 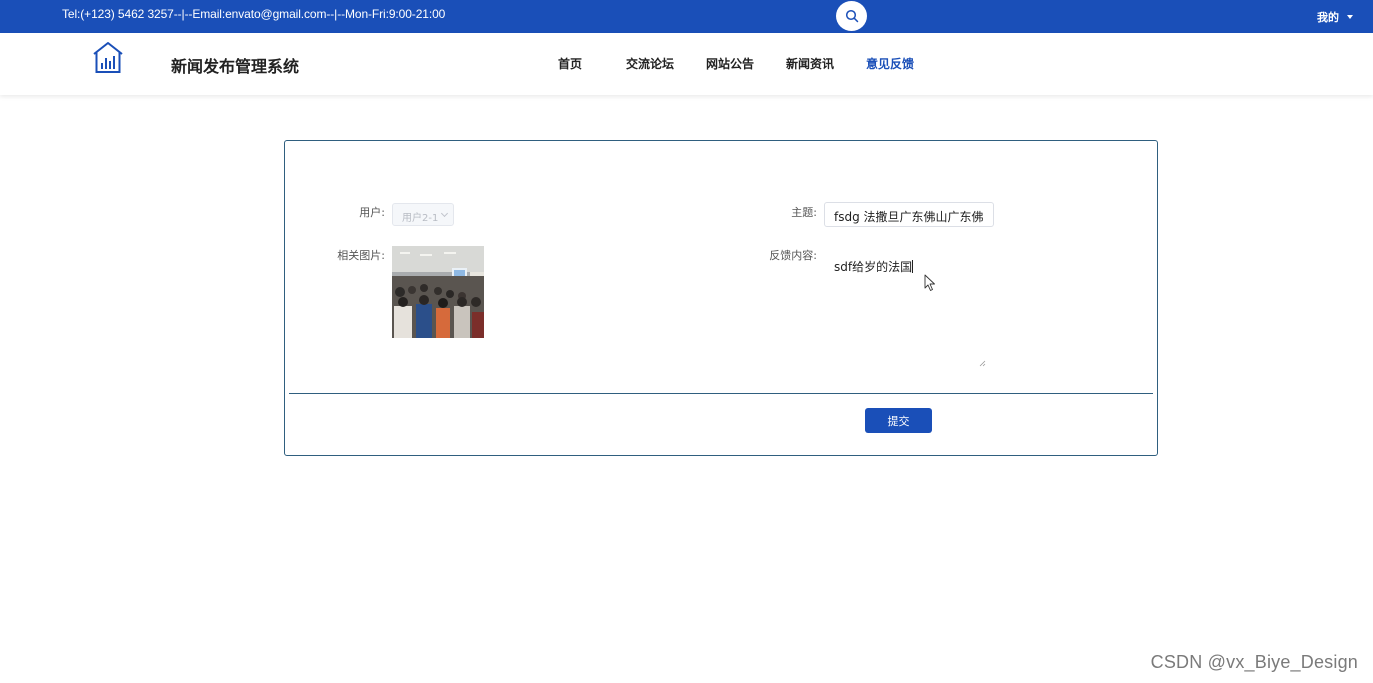 I want to click on site-header: 新闻发布管理系统 首页 交流论坛 网站公告 新闻资讯 意见反馈, so click(x=686, y=64).